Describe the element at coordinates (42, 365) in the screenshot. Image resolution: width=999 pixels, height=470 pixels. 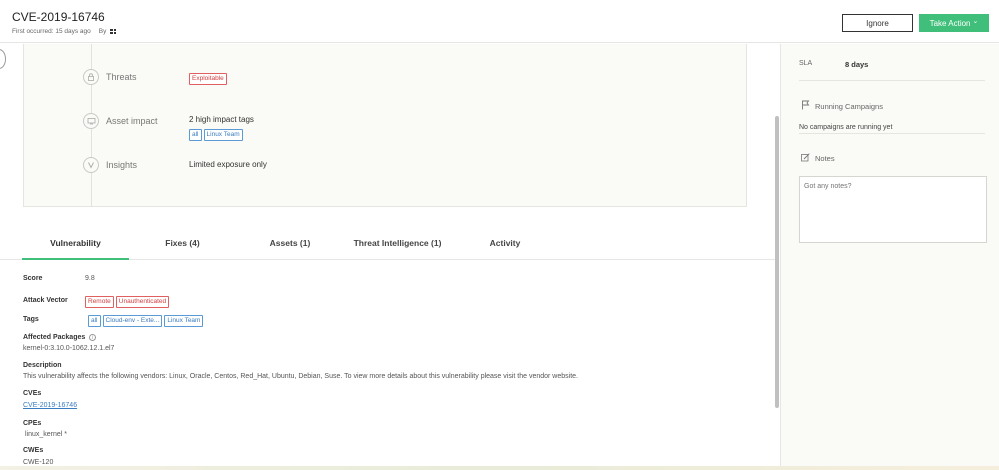
I see `description-label: Description` at that location.